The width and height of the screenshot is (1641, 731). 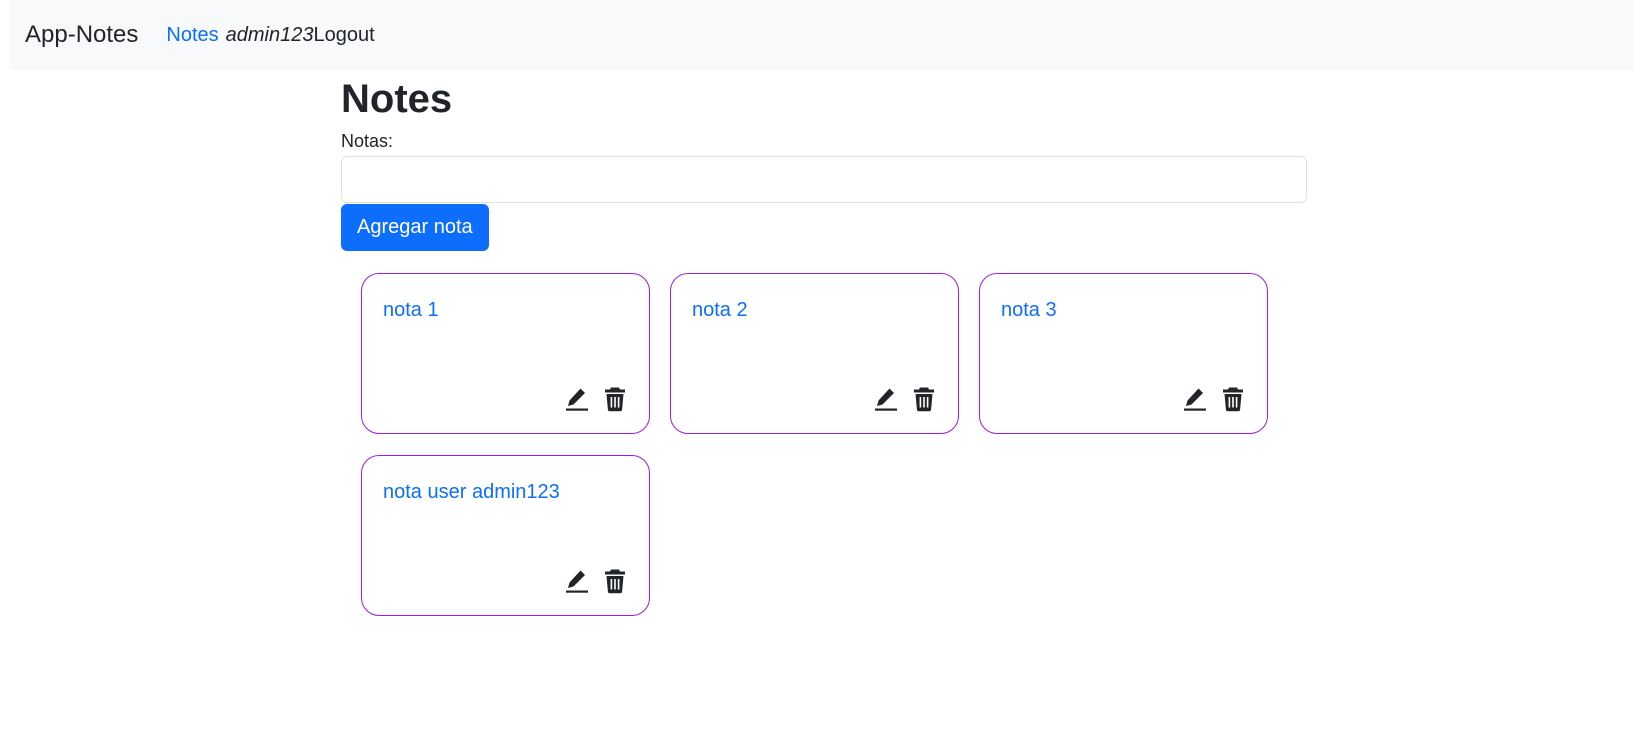 What do you see at coordinates (343, 35) in the screenshot?
I see `logout-link: Logout` at bounding box center [343, 35].